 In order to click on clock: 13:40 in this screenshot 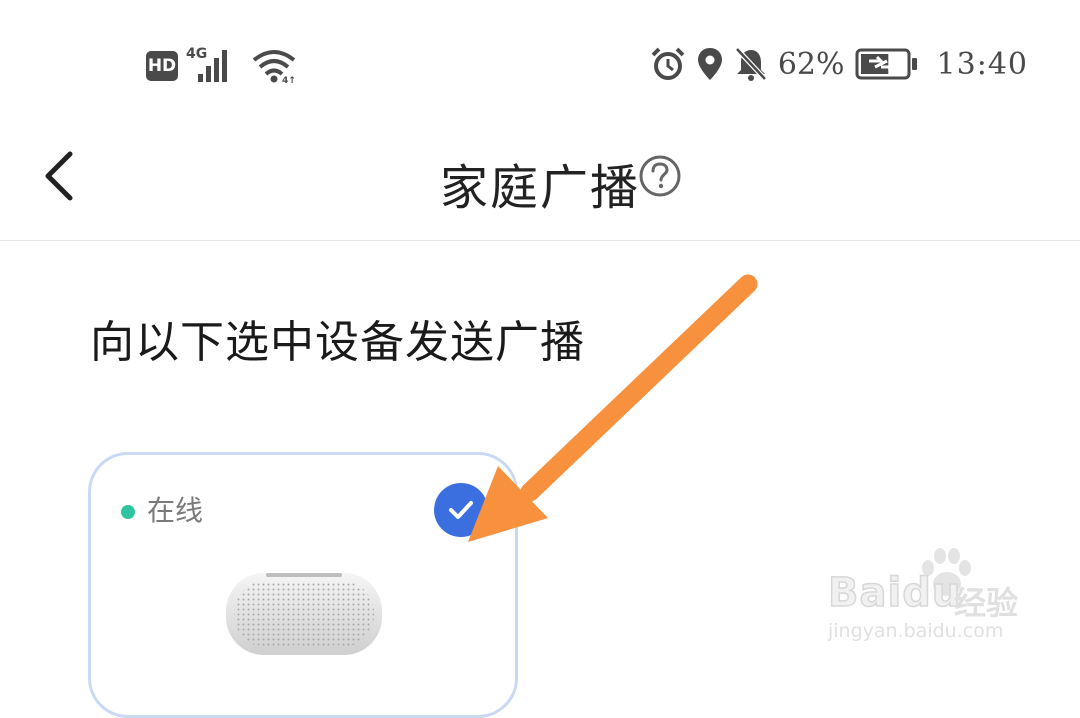, I will do `click(982, 64)`.